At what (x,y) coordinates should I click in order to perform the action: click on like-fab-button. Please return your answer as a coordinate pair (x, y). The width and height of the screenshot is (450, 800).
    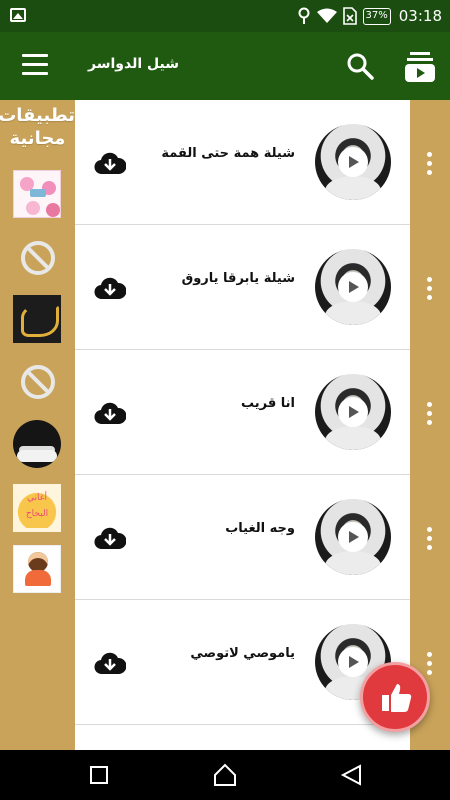
    Looking at the image, I should click on (395, 697).